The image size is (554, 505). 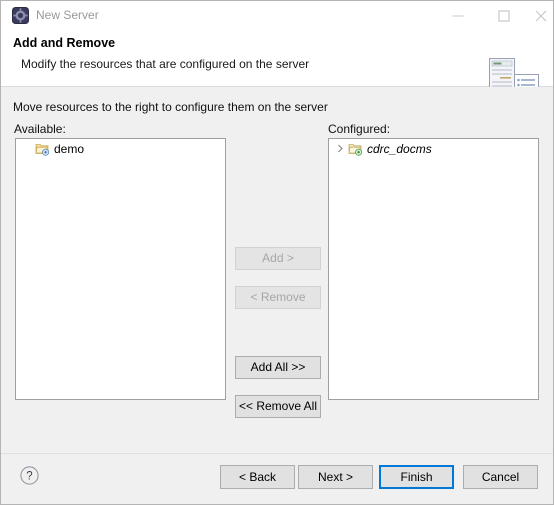 I want to click on server-gear-icon, so click(x=20, y=15).